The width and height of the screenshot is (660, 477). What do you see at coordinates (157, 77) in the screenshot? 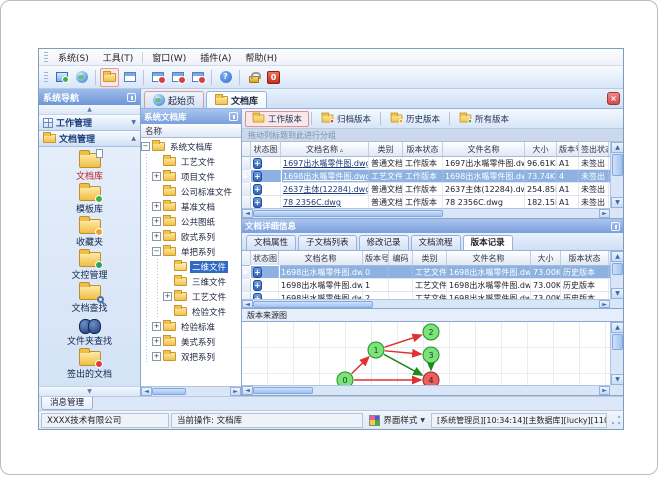
I see `toolbar-button-window-close-badge` at bounding box center [157, 77].